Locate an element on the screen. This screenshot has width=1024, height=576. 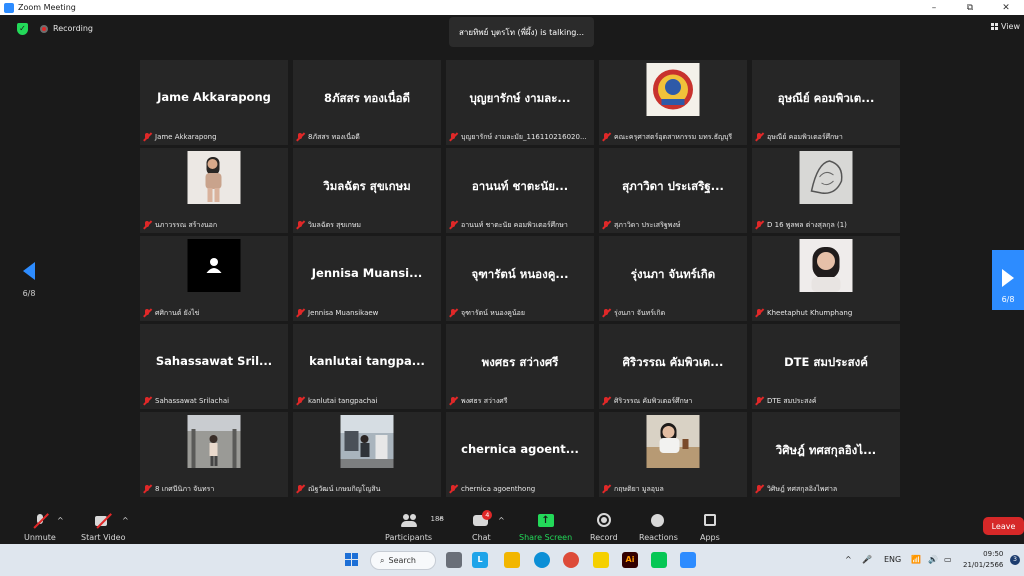
minimize-button: – is located at coordinates (934, 7).